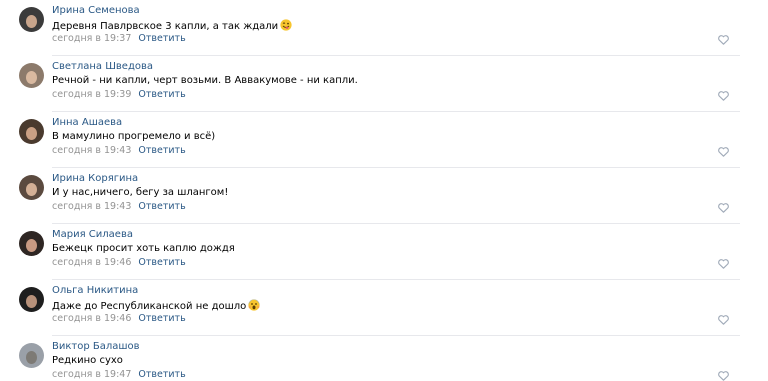 This screenshot has height=381, width=768. I want to click on comment-meta: сегодня в 19:47 Ответить, so click(119, 374).